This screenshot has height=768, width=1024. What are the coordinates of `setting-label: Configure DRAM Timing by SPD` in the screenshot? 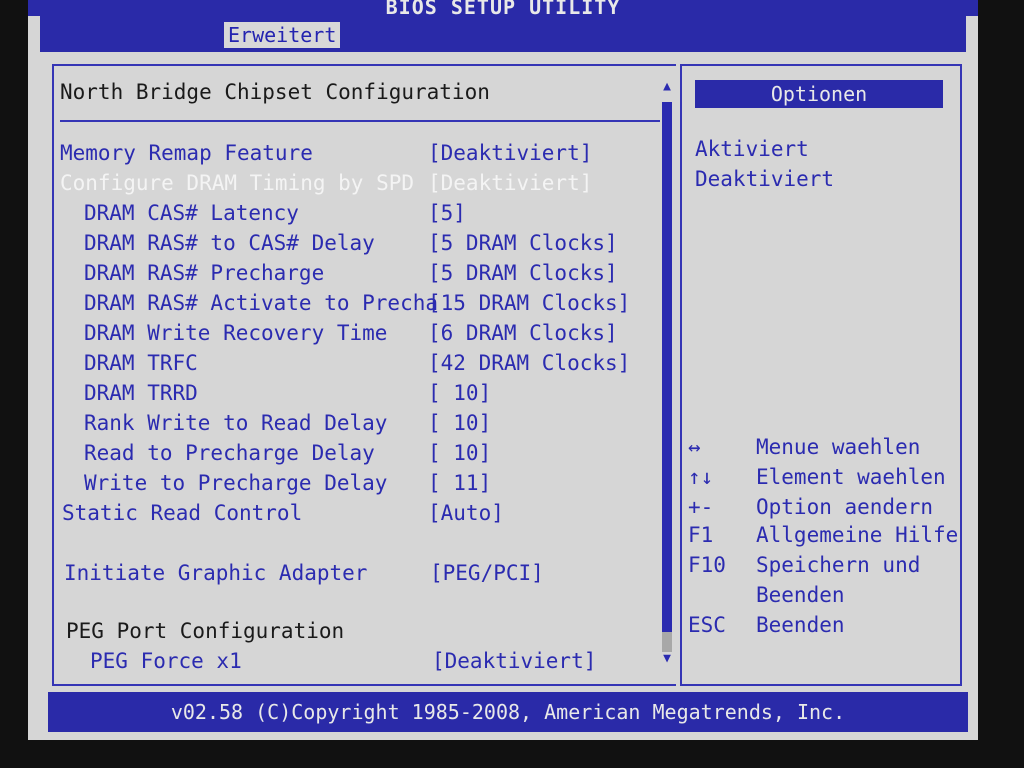 It's located at (237, 183).